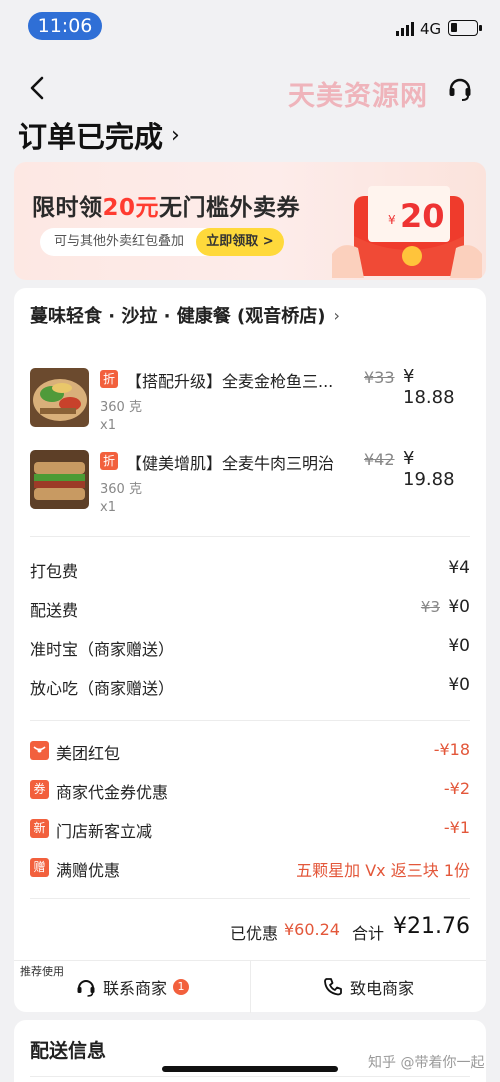  I want to click on total-amount: ¥21.76, so click(431, 926).